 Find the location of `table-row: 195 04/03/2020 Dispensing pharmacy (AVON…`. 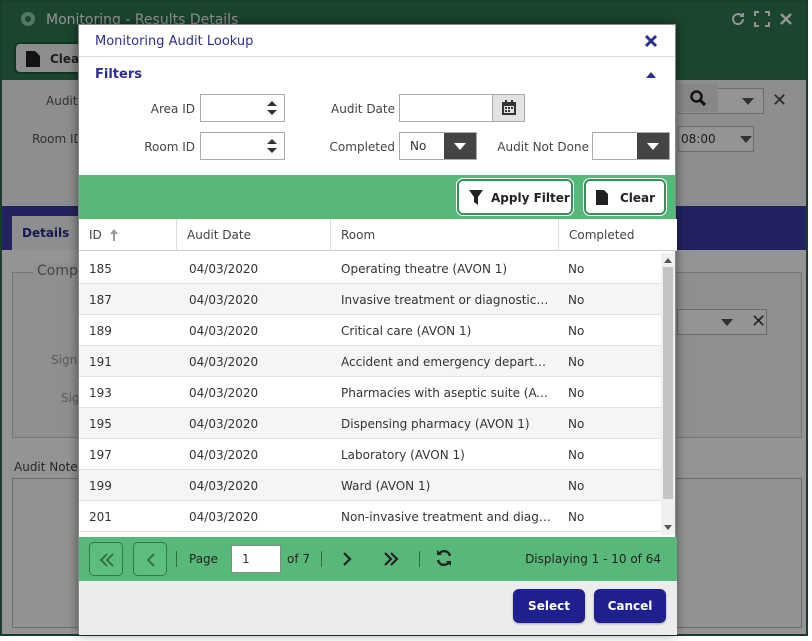

table-row: 195 04/03/2020 Dispensing pharmacy (AVON… is located at coordinates (371, 423).